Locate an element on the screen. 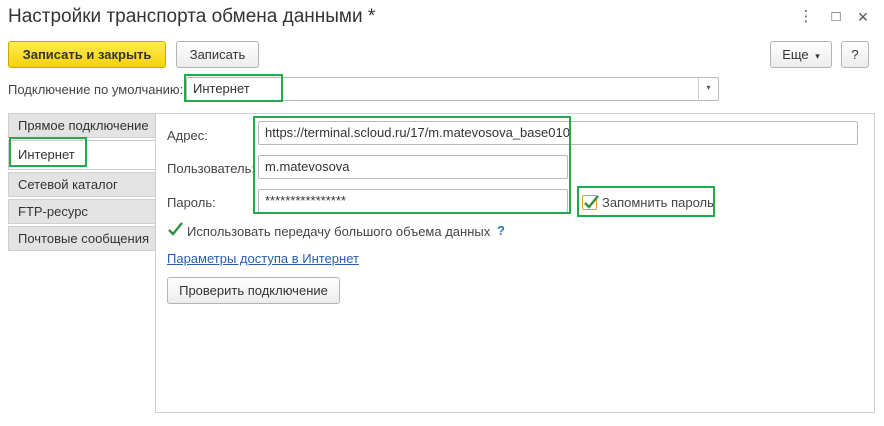 This screenshot has height=426, width=884. address-label: Адрес: is located at coordinates (187, 135).